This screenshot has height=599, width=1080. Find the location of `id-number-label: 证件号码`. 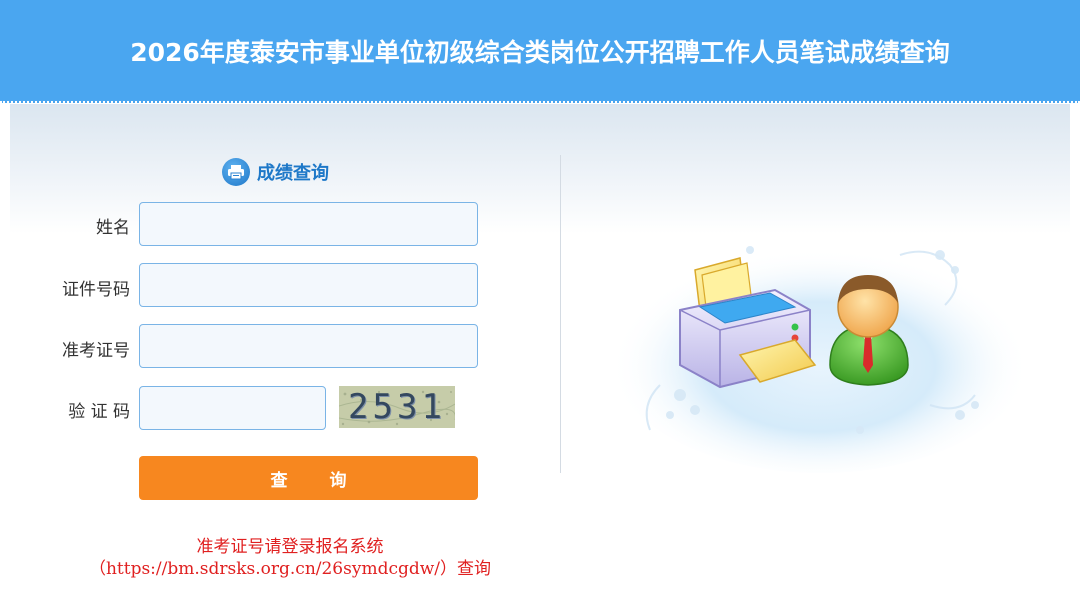

id-number-label: 证件号码 is located at coordinates (96, 290).